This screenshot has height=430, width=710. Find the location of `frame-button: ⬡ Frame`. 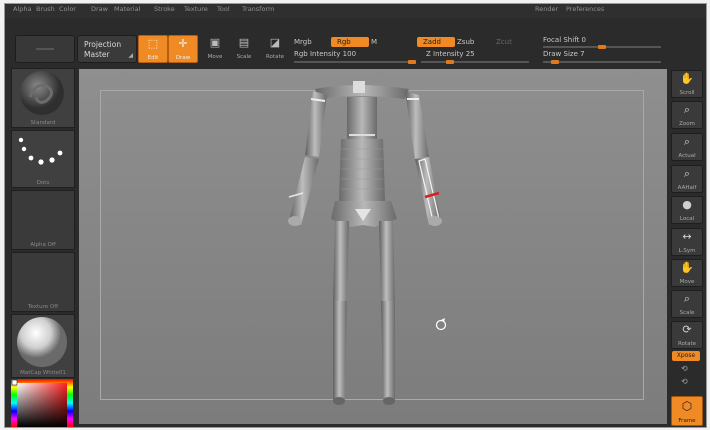

frame-button: ⬡ Frame is located at coordinates (687, 411).